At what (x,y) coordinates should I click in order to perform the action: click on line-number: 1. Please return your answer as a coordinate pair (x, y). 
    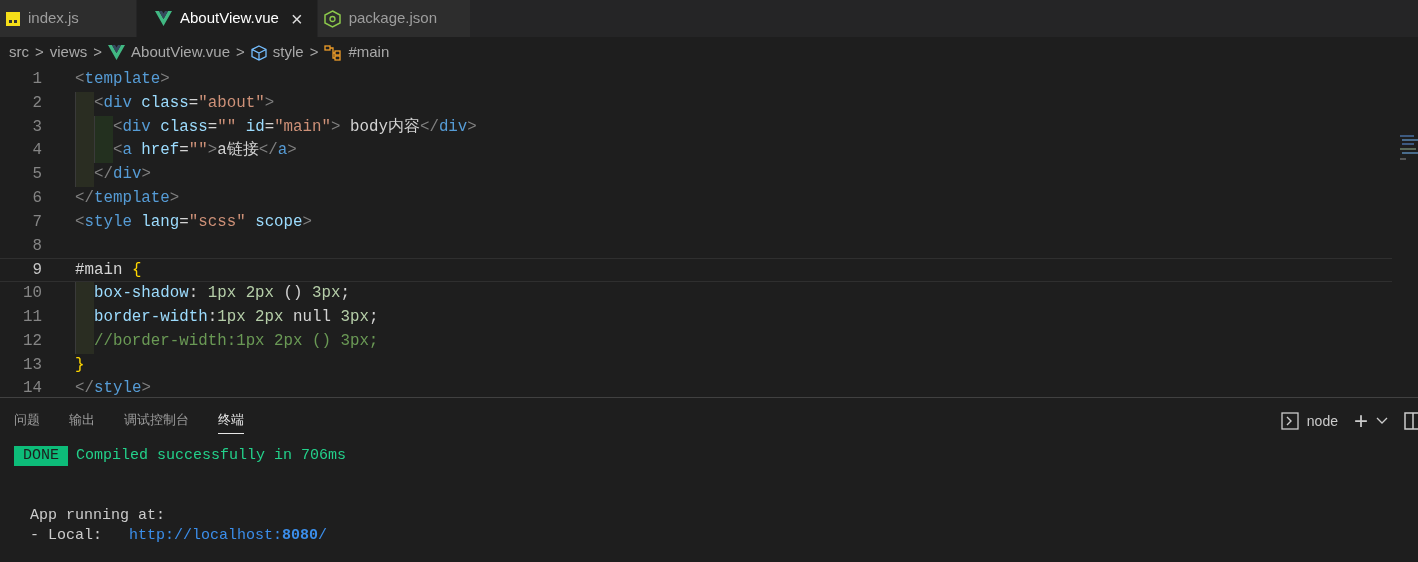
    Looking at the image, I should click on (36, 79).